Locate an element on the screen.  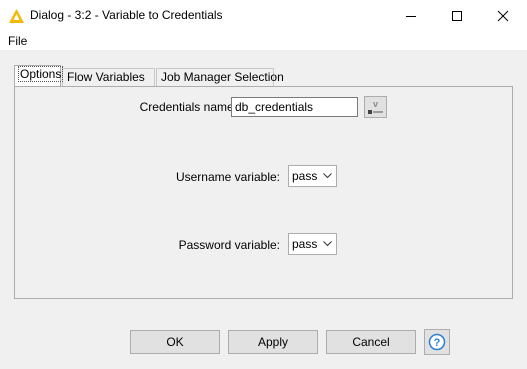
menu-bar: File is located at coordinates (263, 41).